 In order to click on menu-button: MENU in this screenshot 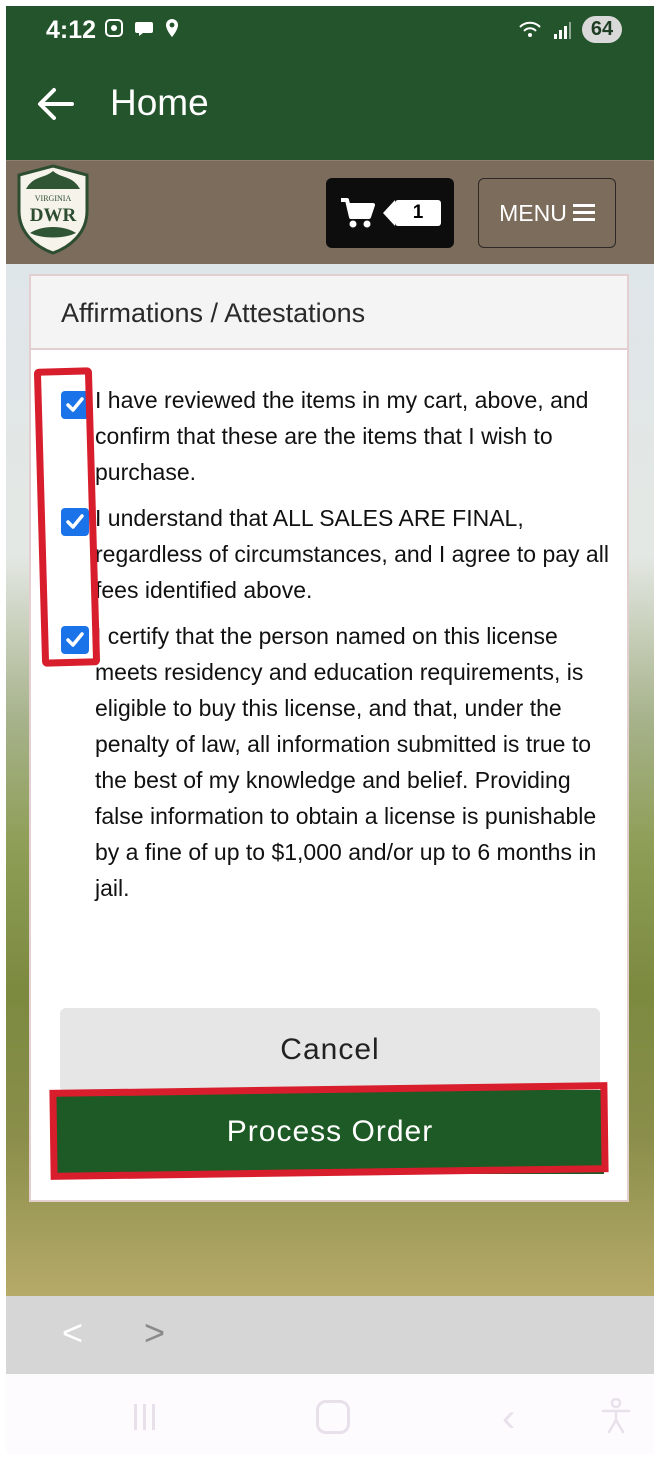, I will do `click(547, 213)`.